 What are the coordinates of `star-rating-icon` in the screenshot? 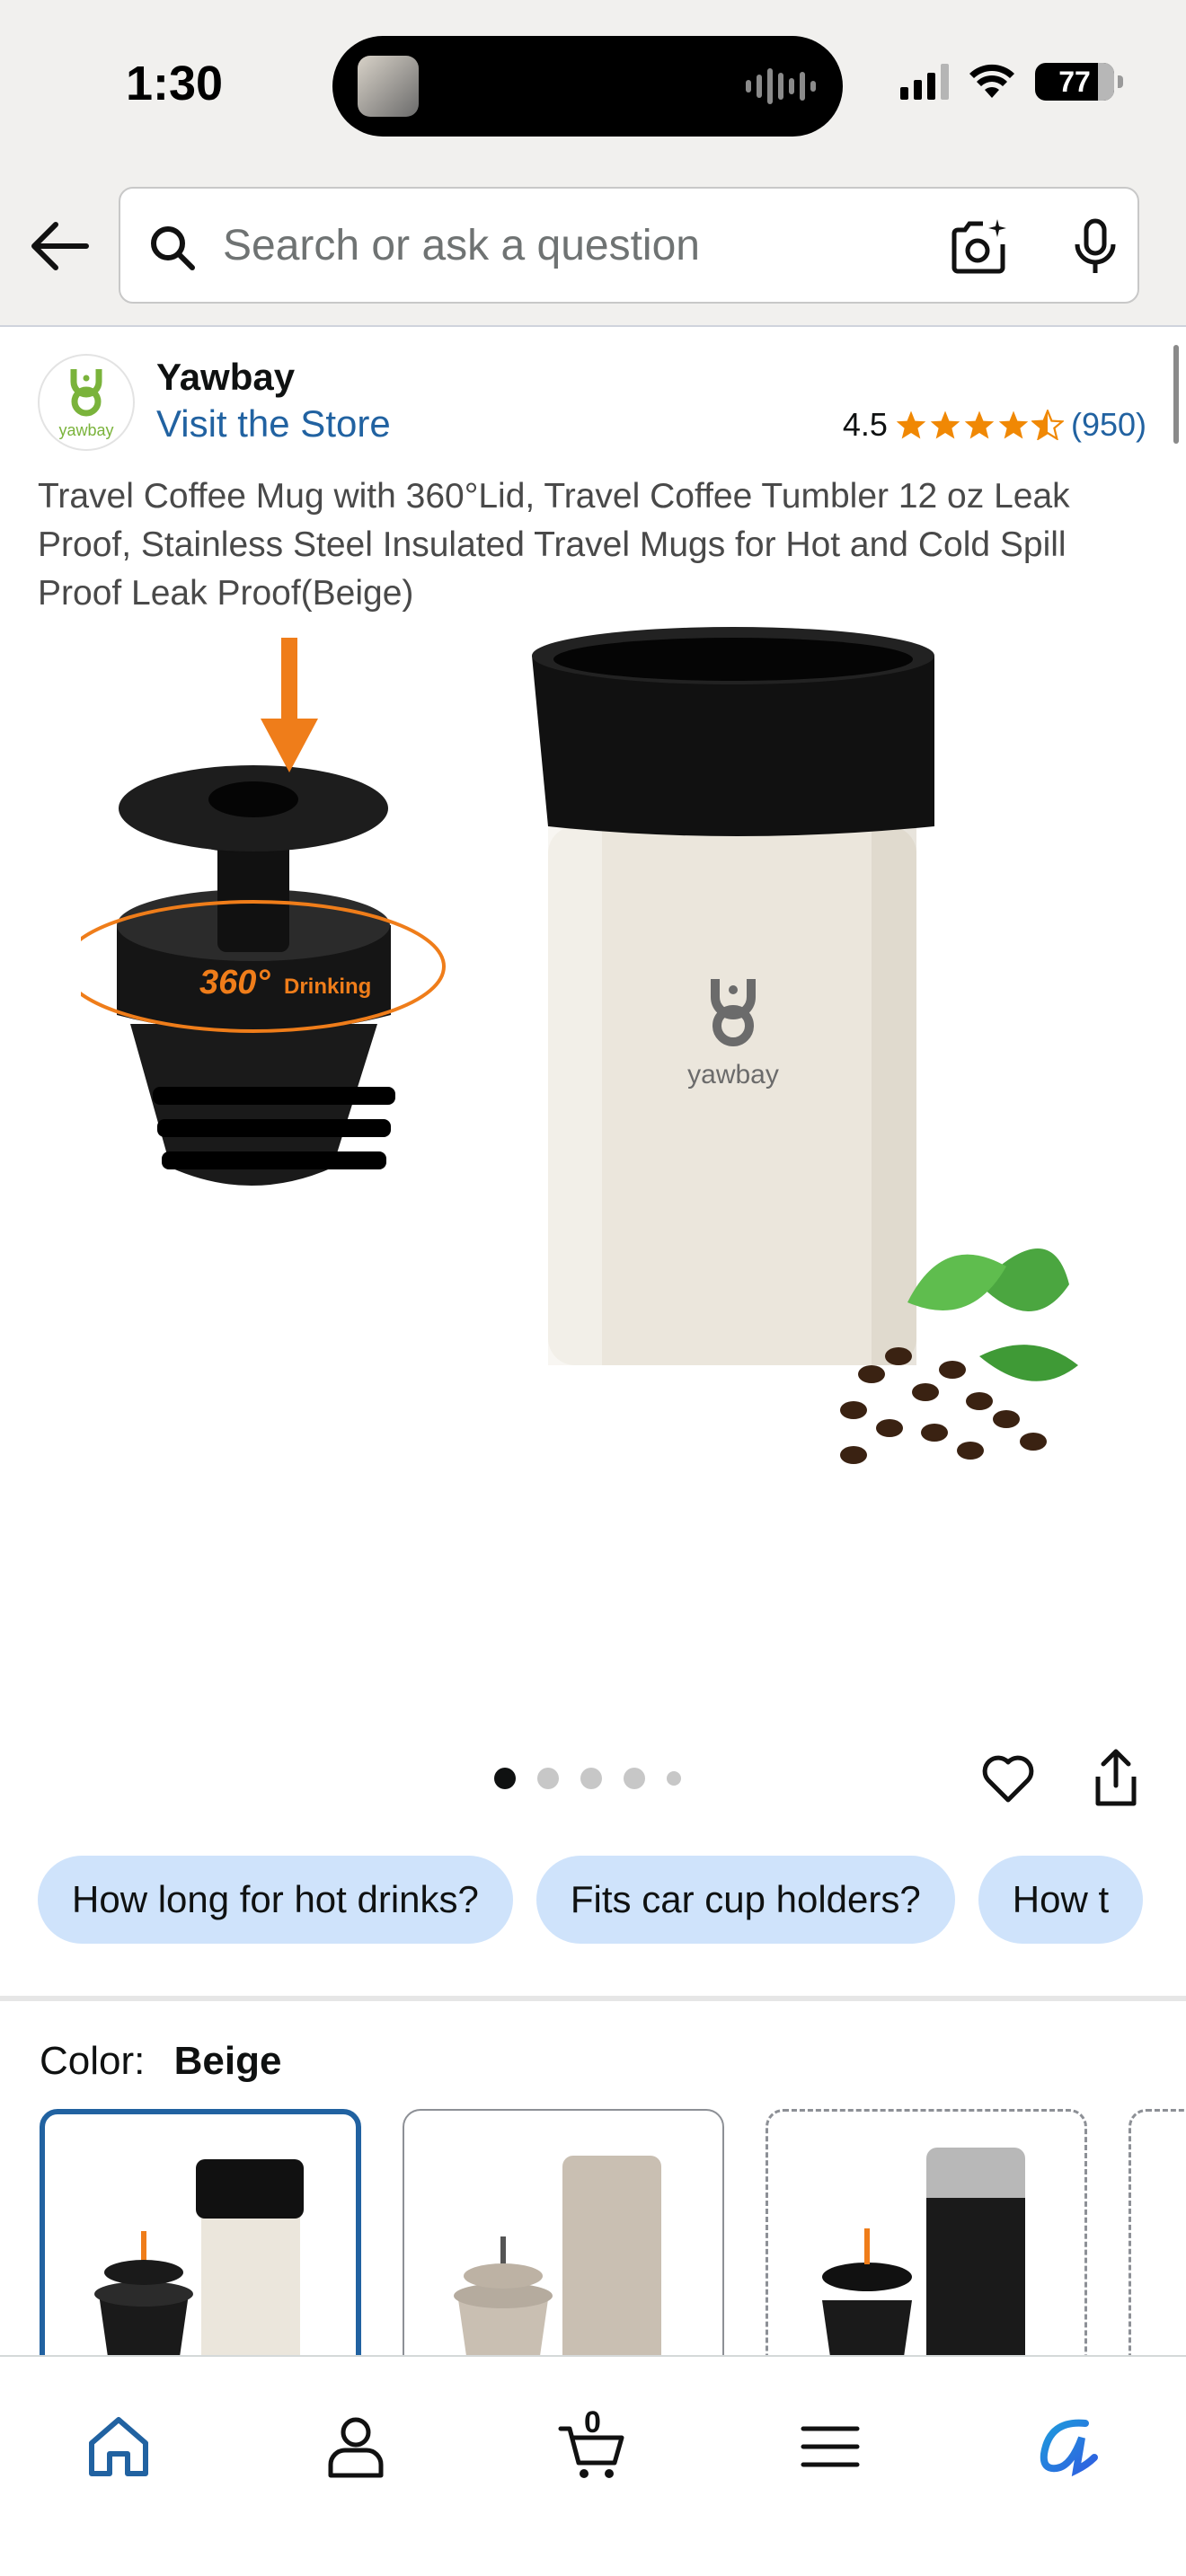 It's located at (980, 425).